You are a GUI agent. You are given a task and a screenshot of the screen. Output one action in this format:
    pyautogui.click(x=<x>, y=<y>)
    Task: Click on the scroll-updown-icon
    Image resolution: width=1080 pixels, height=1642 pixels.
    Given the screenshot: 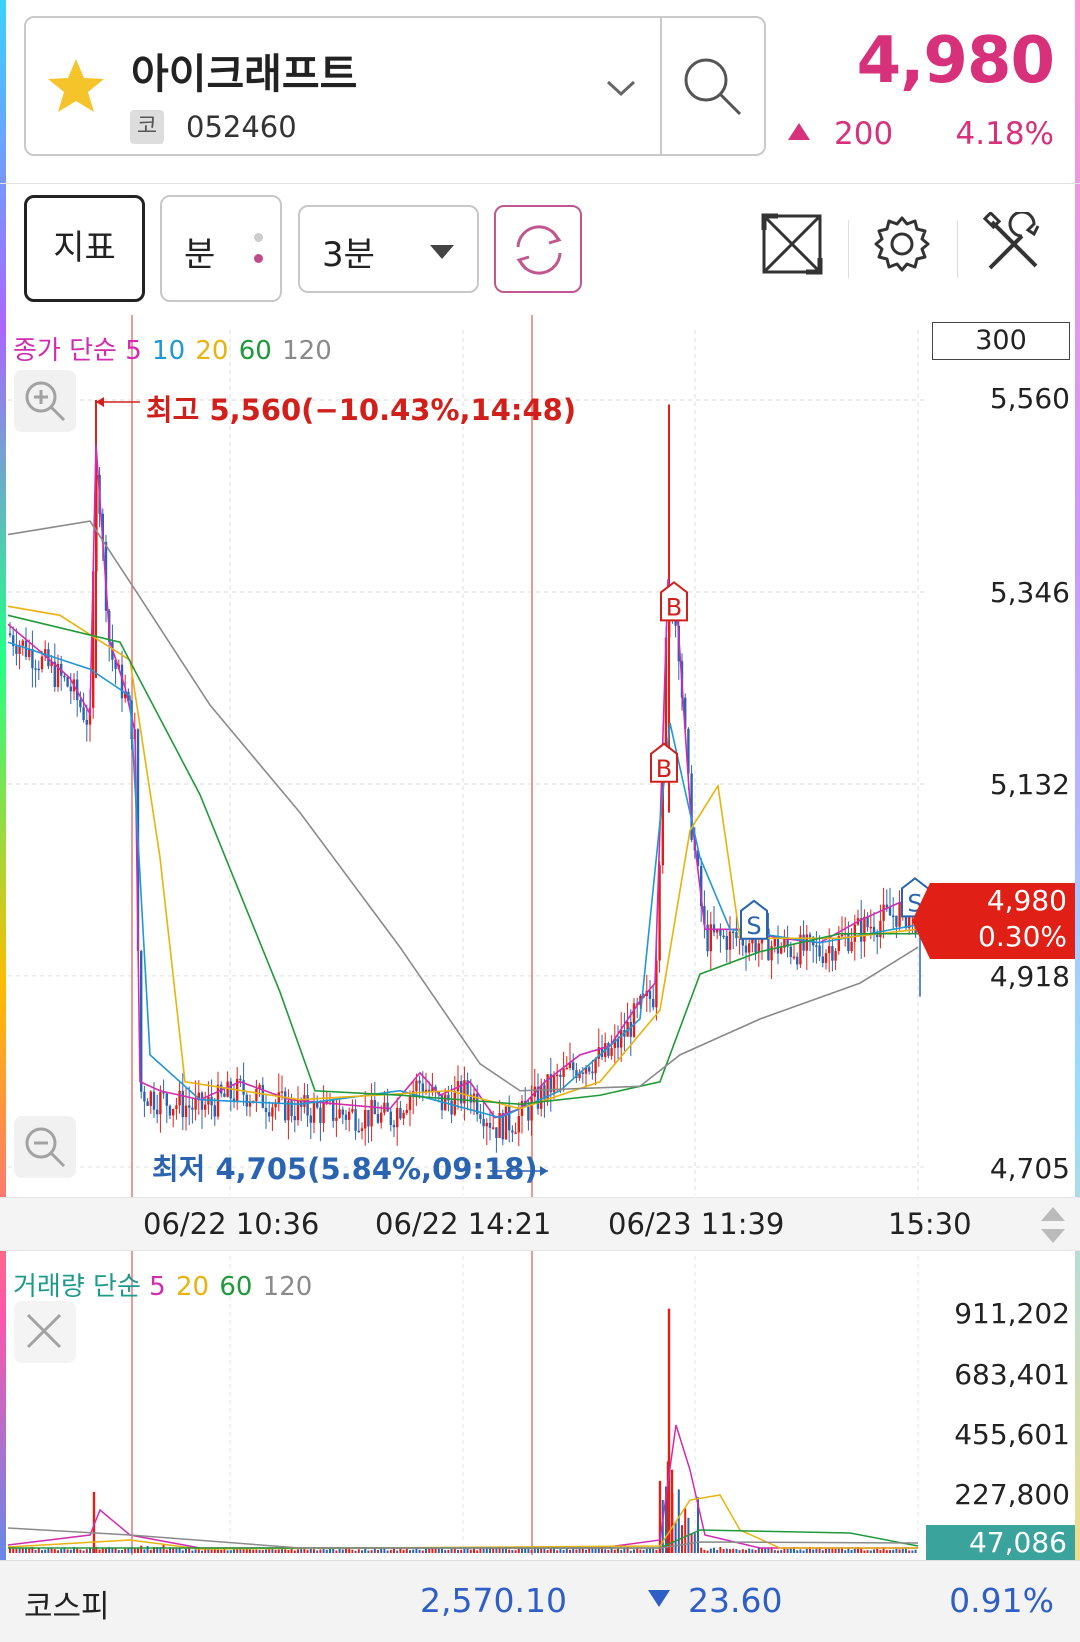 What is the action you would take?
    pyautogui.click(x=1053, y=1225)
    